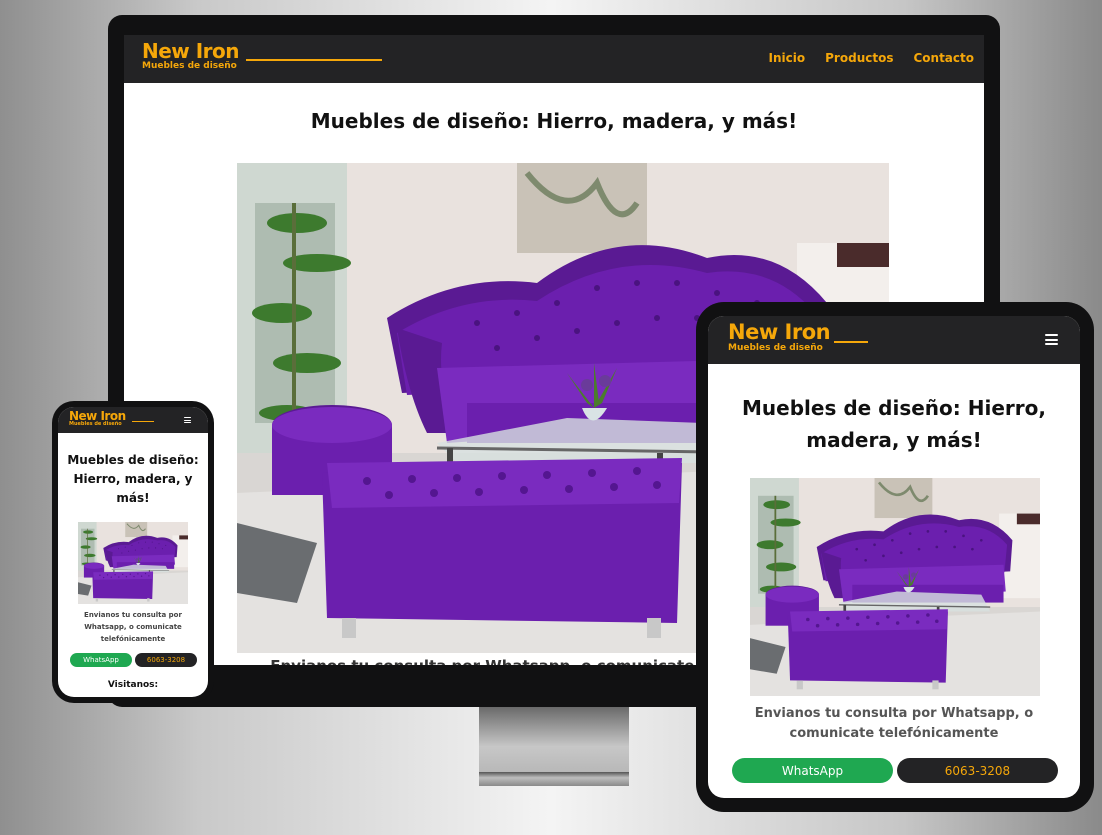 This screenshot has width=1102, height=835. I want to click on desktop-nav-menu: Inicio Productos Contacto, so click(871, 58).